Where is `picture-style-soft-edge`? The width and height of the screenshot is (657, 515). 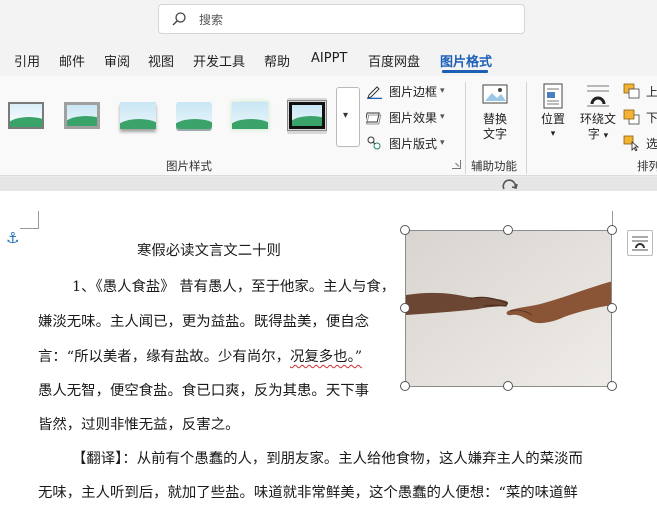
picture-style-soft-edge is located at coordinates (250, 116).